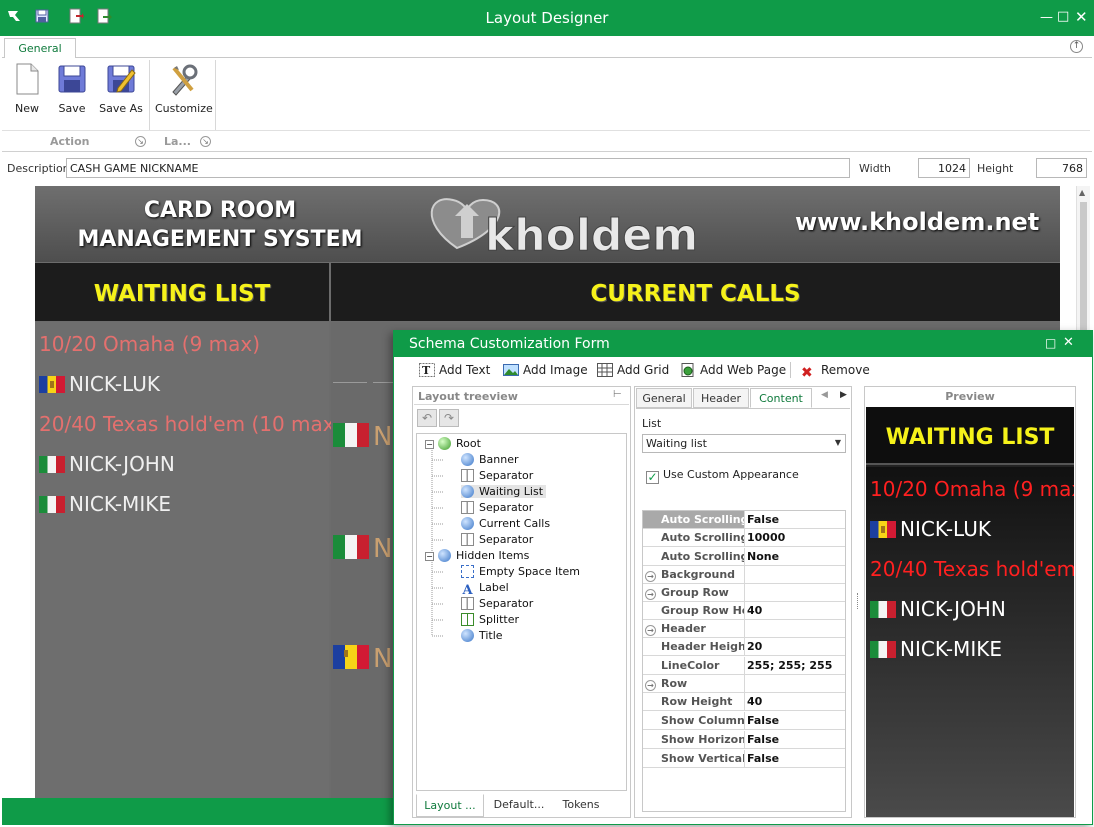 The height and width of the screenshot is (827, 1094). What do you see at coordinates (944, 168) in the screenshot?
I see `width-input: 1024` at bounding box center [944, 168].